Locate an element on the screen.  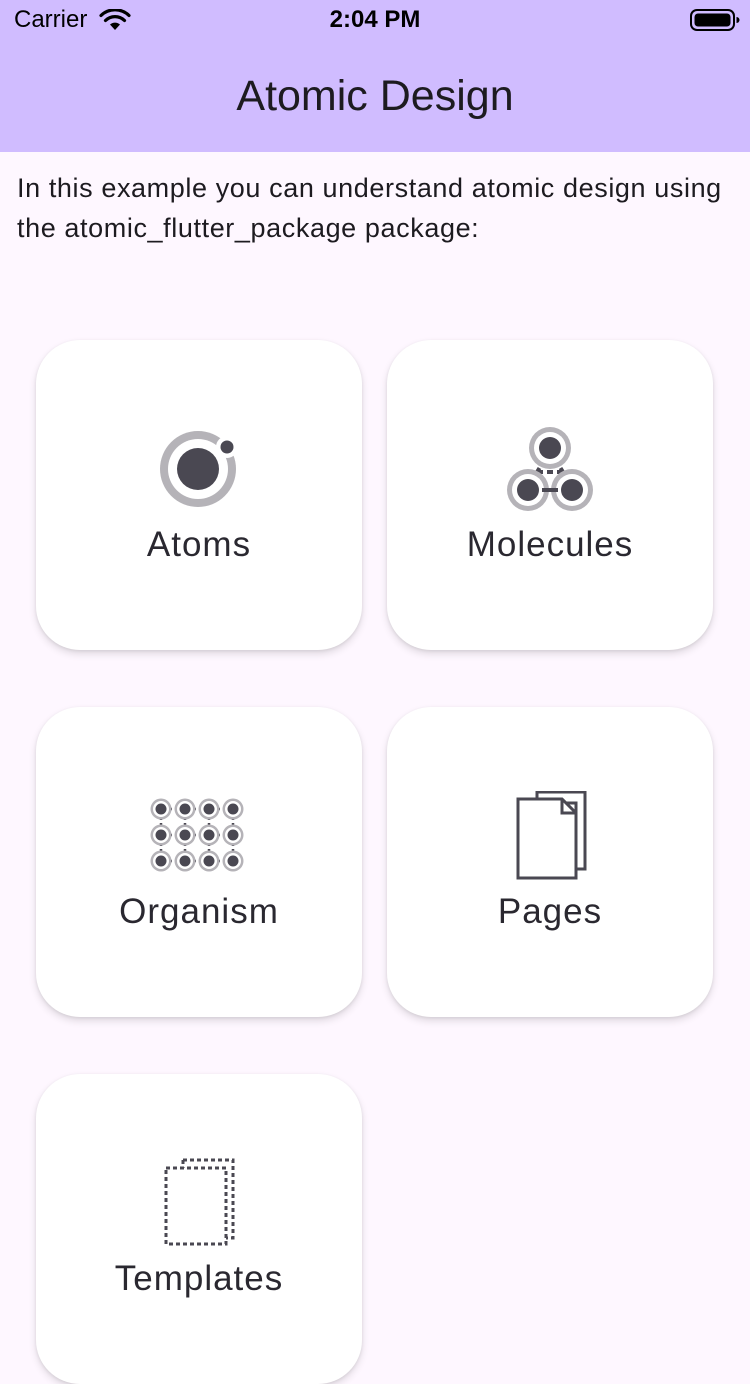
molecule-icon is located at coordinates (550, 469).